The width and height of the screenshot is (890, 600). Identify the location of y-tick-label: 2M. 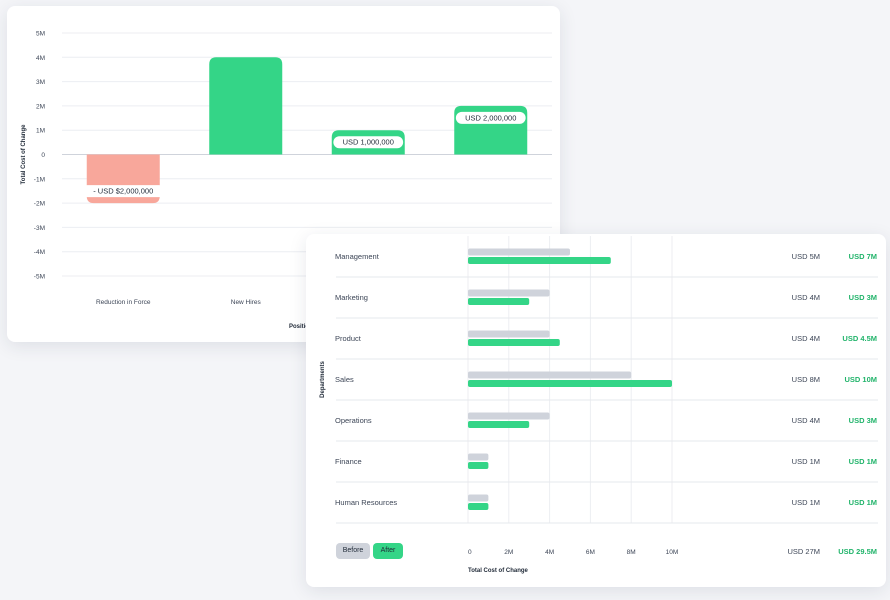
(40, 106).